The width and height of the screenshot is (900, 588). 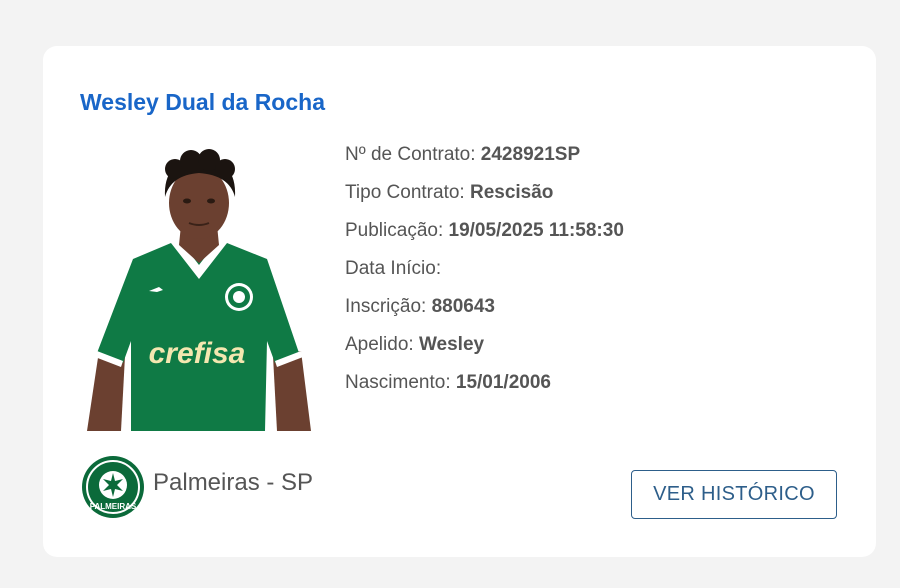 What do you see at coordinates (484, 230) in the screenshot?
I see `detail-publication: Publicação: 19/05/2025 11:58:30` at bounding box center [484, 230].